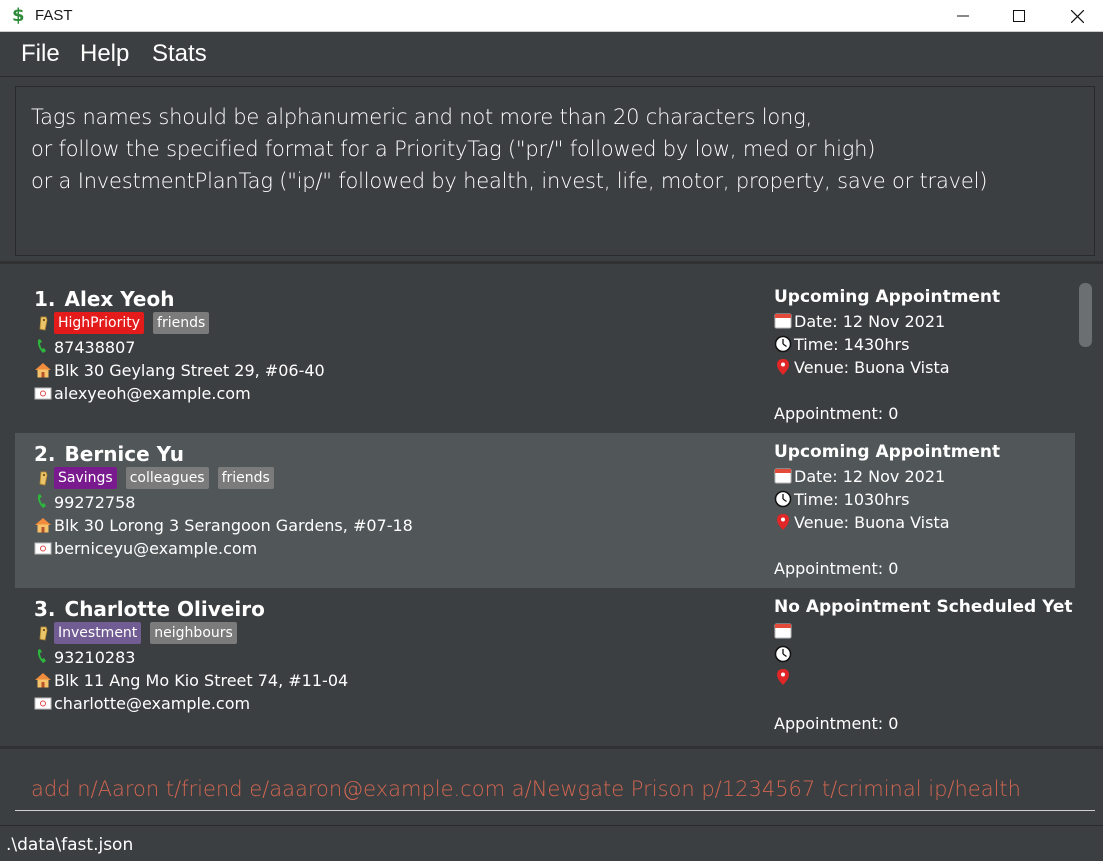 The image size is (1103, 861). Describe the element at coordinates (852, 499) in the screenshot. I see `appointment-time: Time: 1030hrs` at that location.